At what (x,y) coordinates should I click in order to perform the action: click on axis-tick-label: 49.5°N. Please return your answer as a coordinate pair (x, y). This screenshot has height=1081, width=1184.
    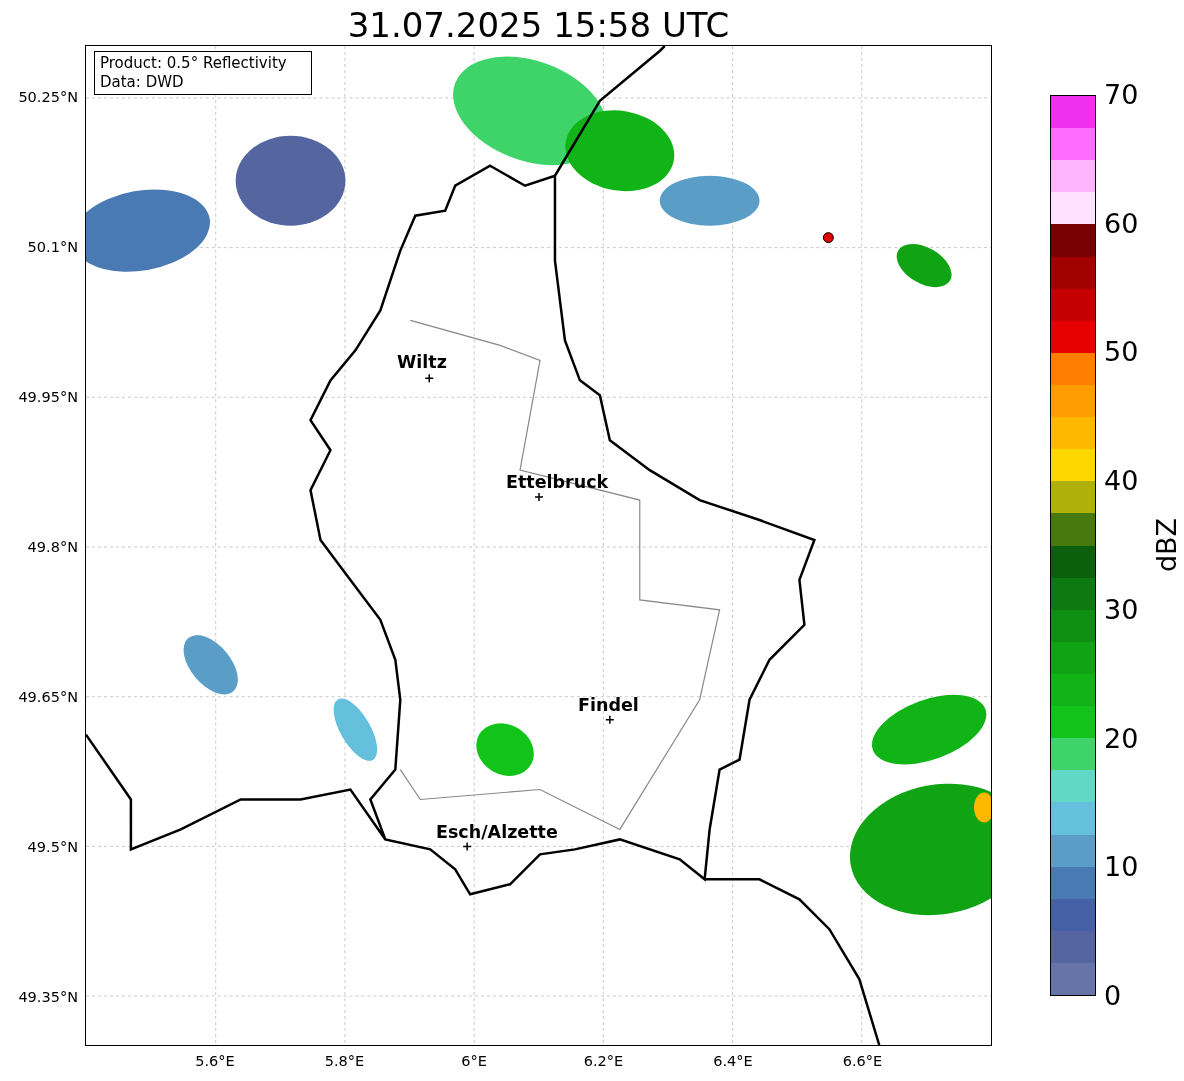
    Looking at the image, I should click on (52, 847).